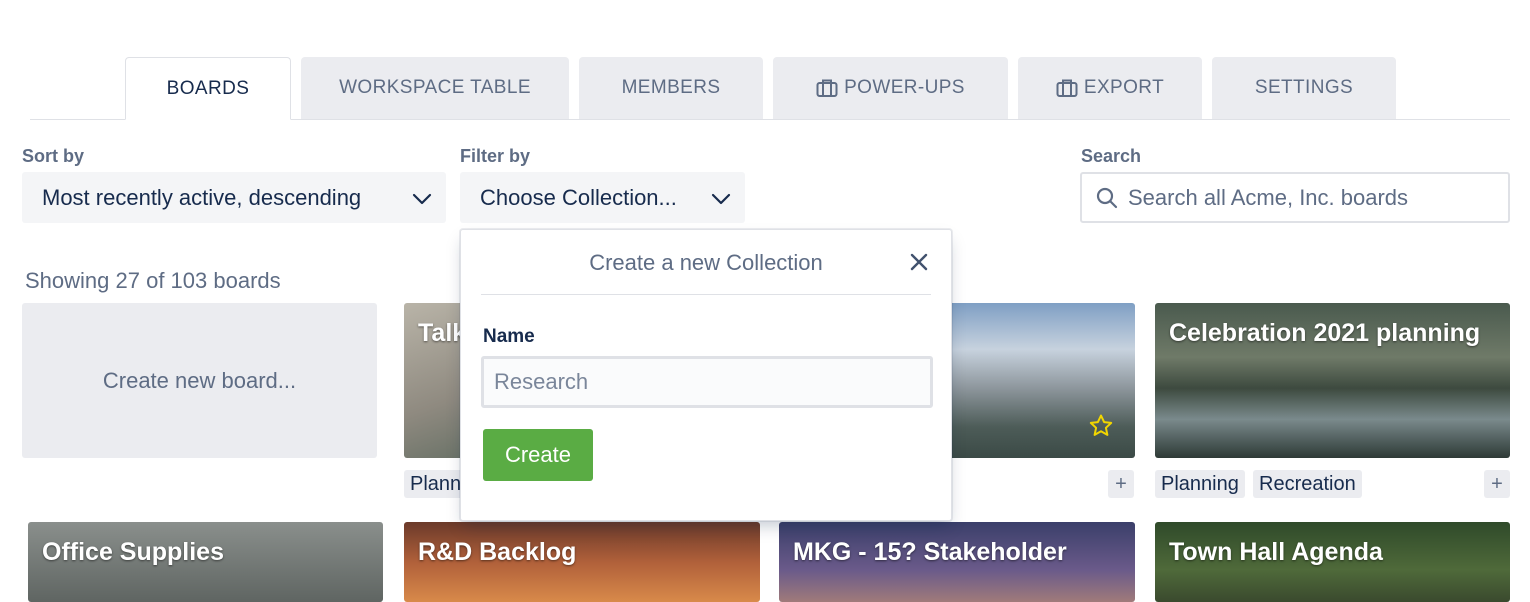  I want to click on sort-select: Most recently active, descending, so click(234, 197).